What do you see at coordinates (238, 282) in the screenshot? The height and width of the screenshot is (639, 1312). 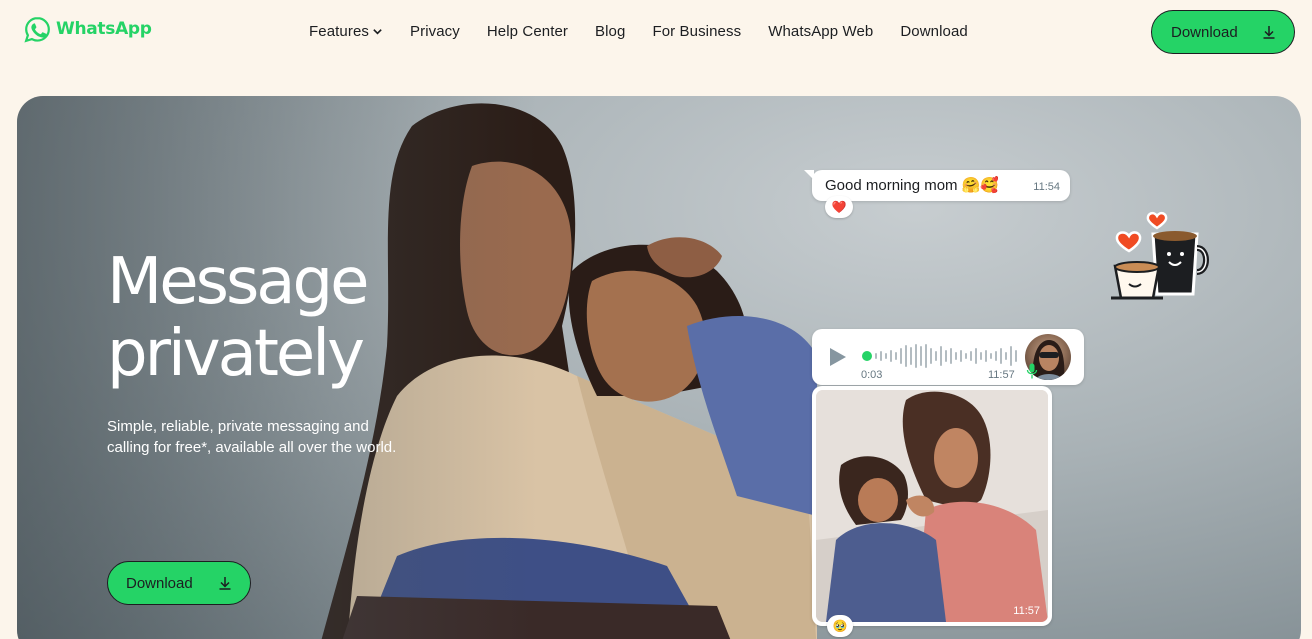 I see `hero-title-line1: Message` at bounding box center [238, 282].